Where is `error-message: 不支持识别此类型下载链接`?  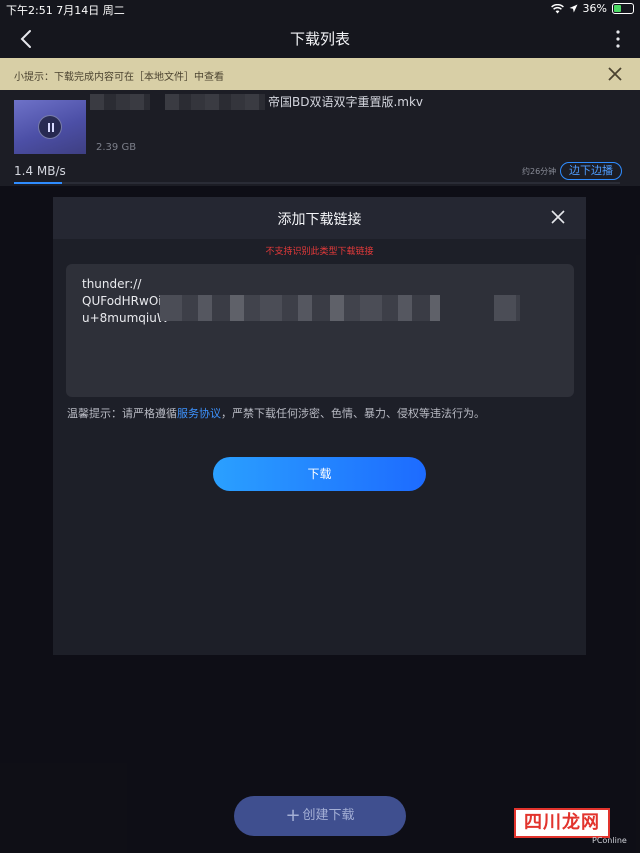 error-message: 不支持识别此类型下载链接 is located at coordinates (319, 252).